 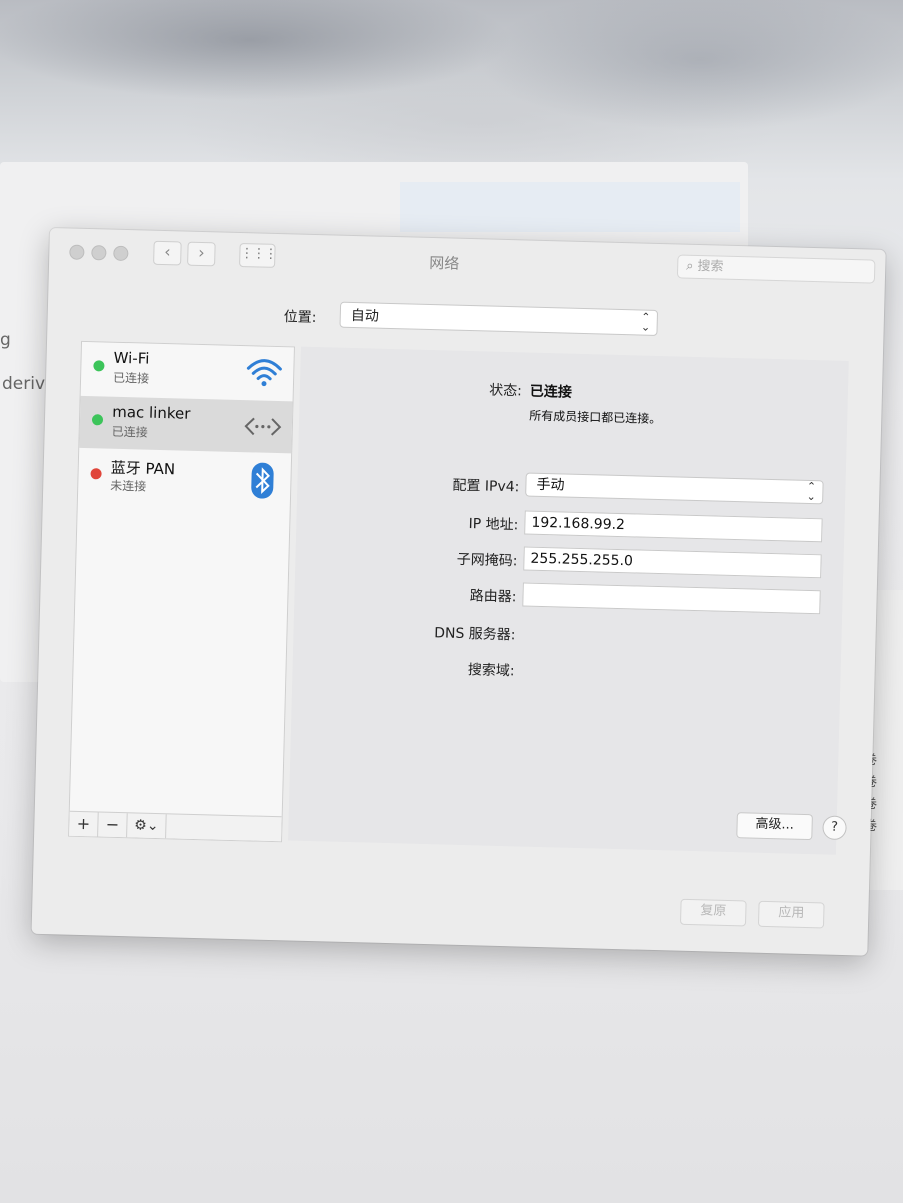 I want to click on window-title: 网络, so click(x=444, y=263).